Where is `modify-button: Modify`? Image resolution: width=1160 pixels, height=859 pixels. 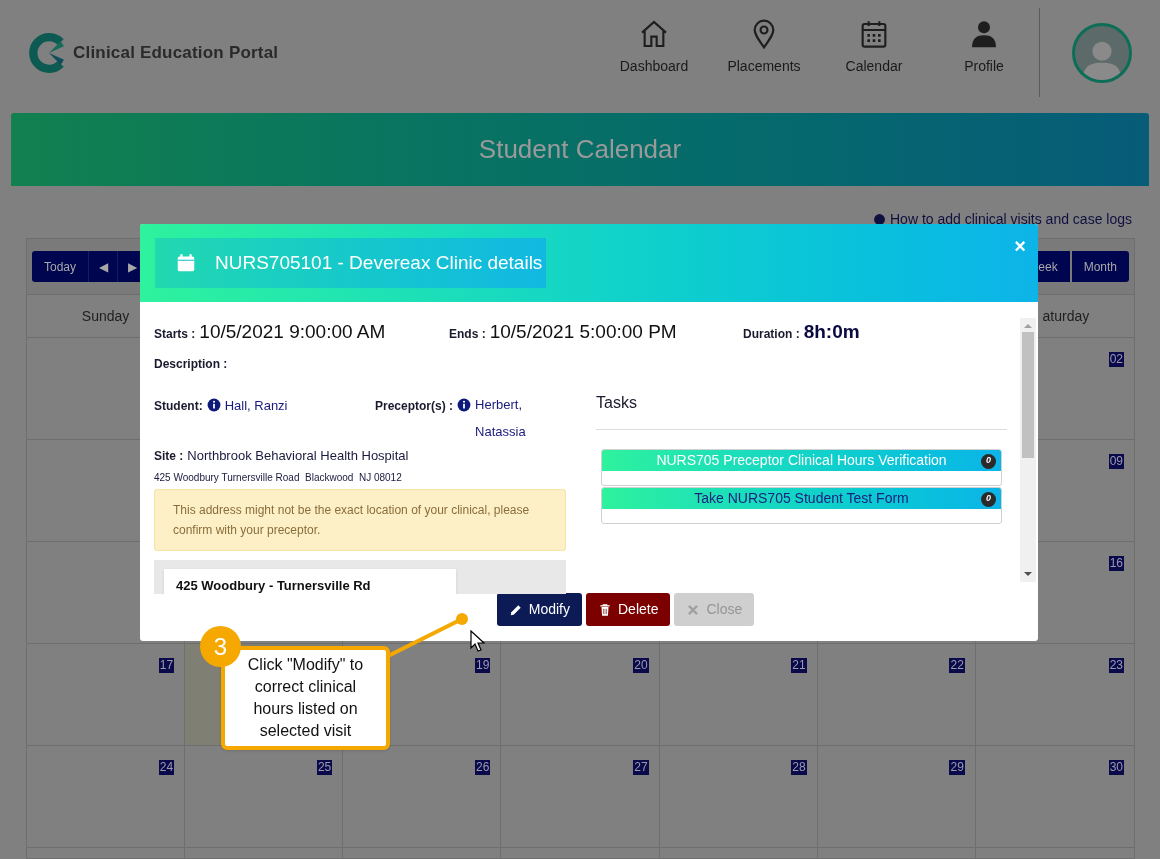 modify-button: Modify is located at coordinates (539, 609).